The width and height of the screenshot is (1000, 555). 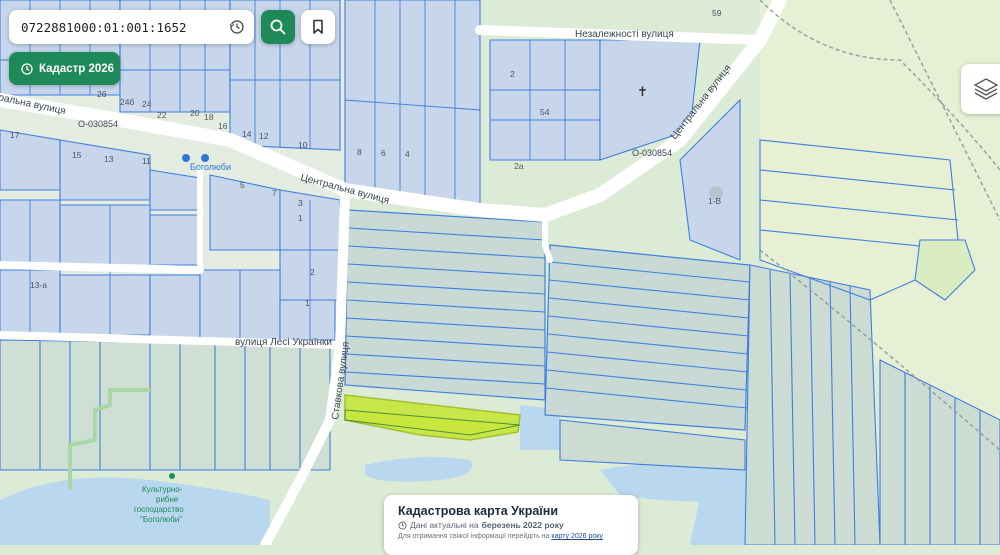 I want to click on fish-farm-line-2: рибне, so click(x=167, y=499).